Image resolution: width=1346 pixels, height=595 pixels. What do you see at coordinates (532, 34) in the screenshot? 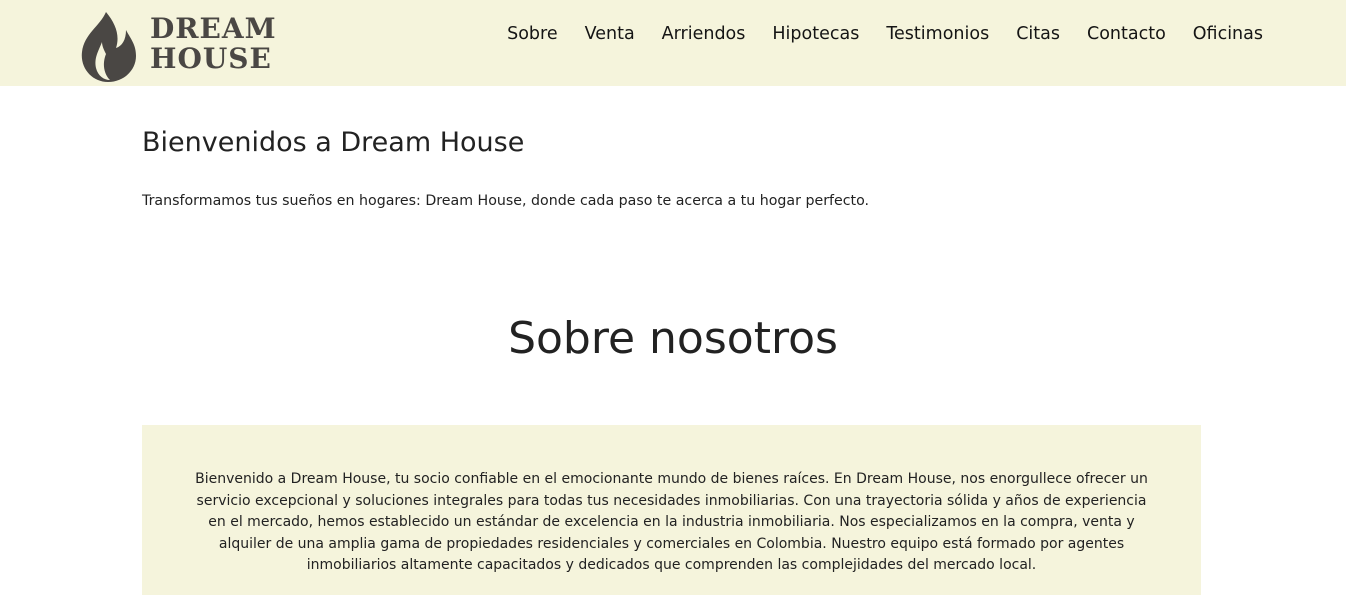
I see `nav-item-sobre: Sobre` at bounding box center [532, 34].